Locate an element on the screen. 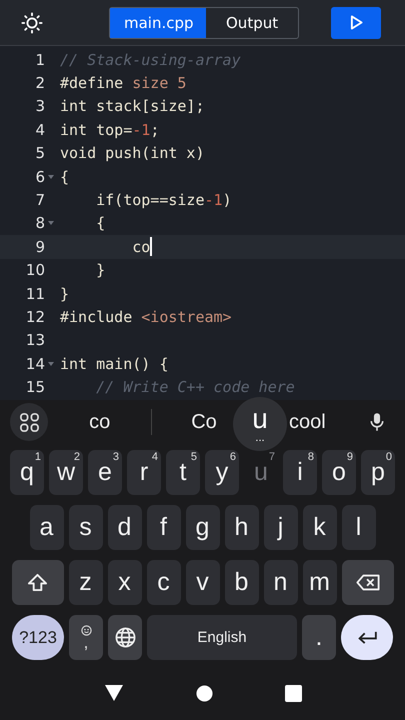  code-line: if(top==size-1) is located at coordinates (163, 200).